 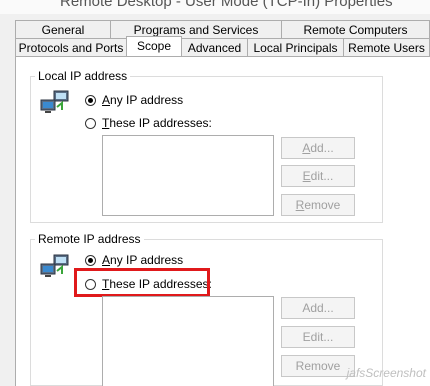 I want to click on tab-scope: Scope, so click(x=154, y=46).